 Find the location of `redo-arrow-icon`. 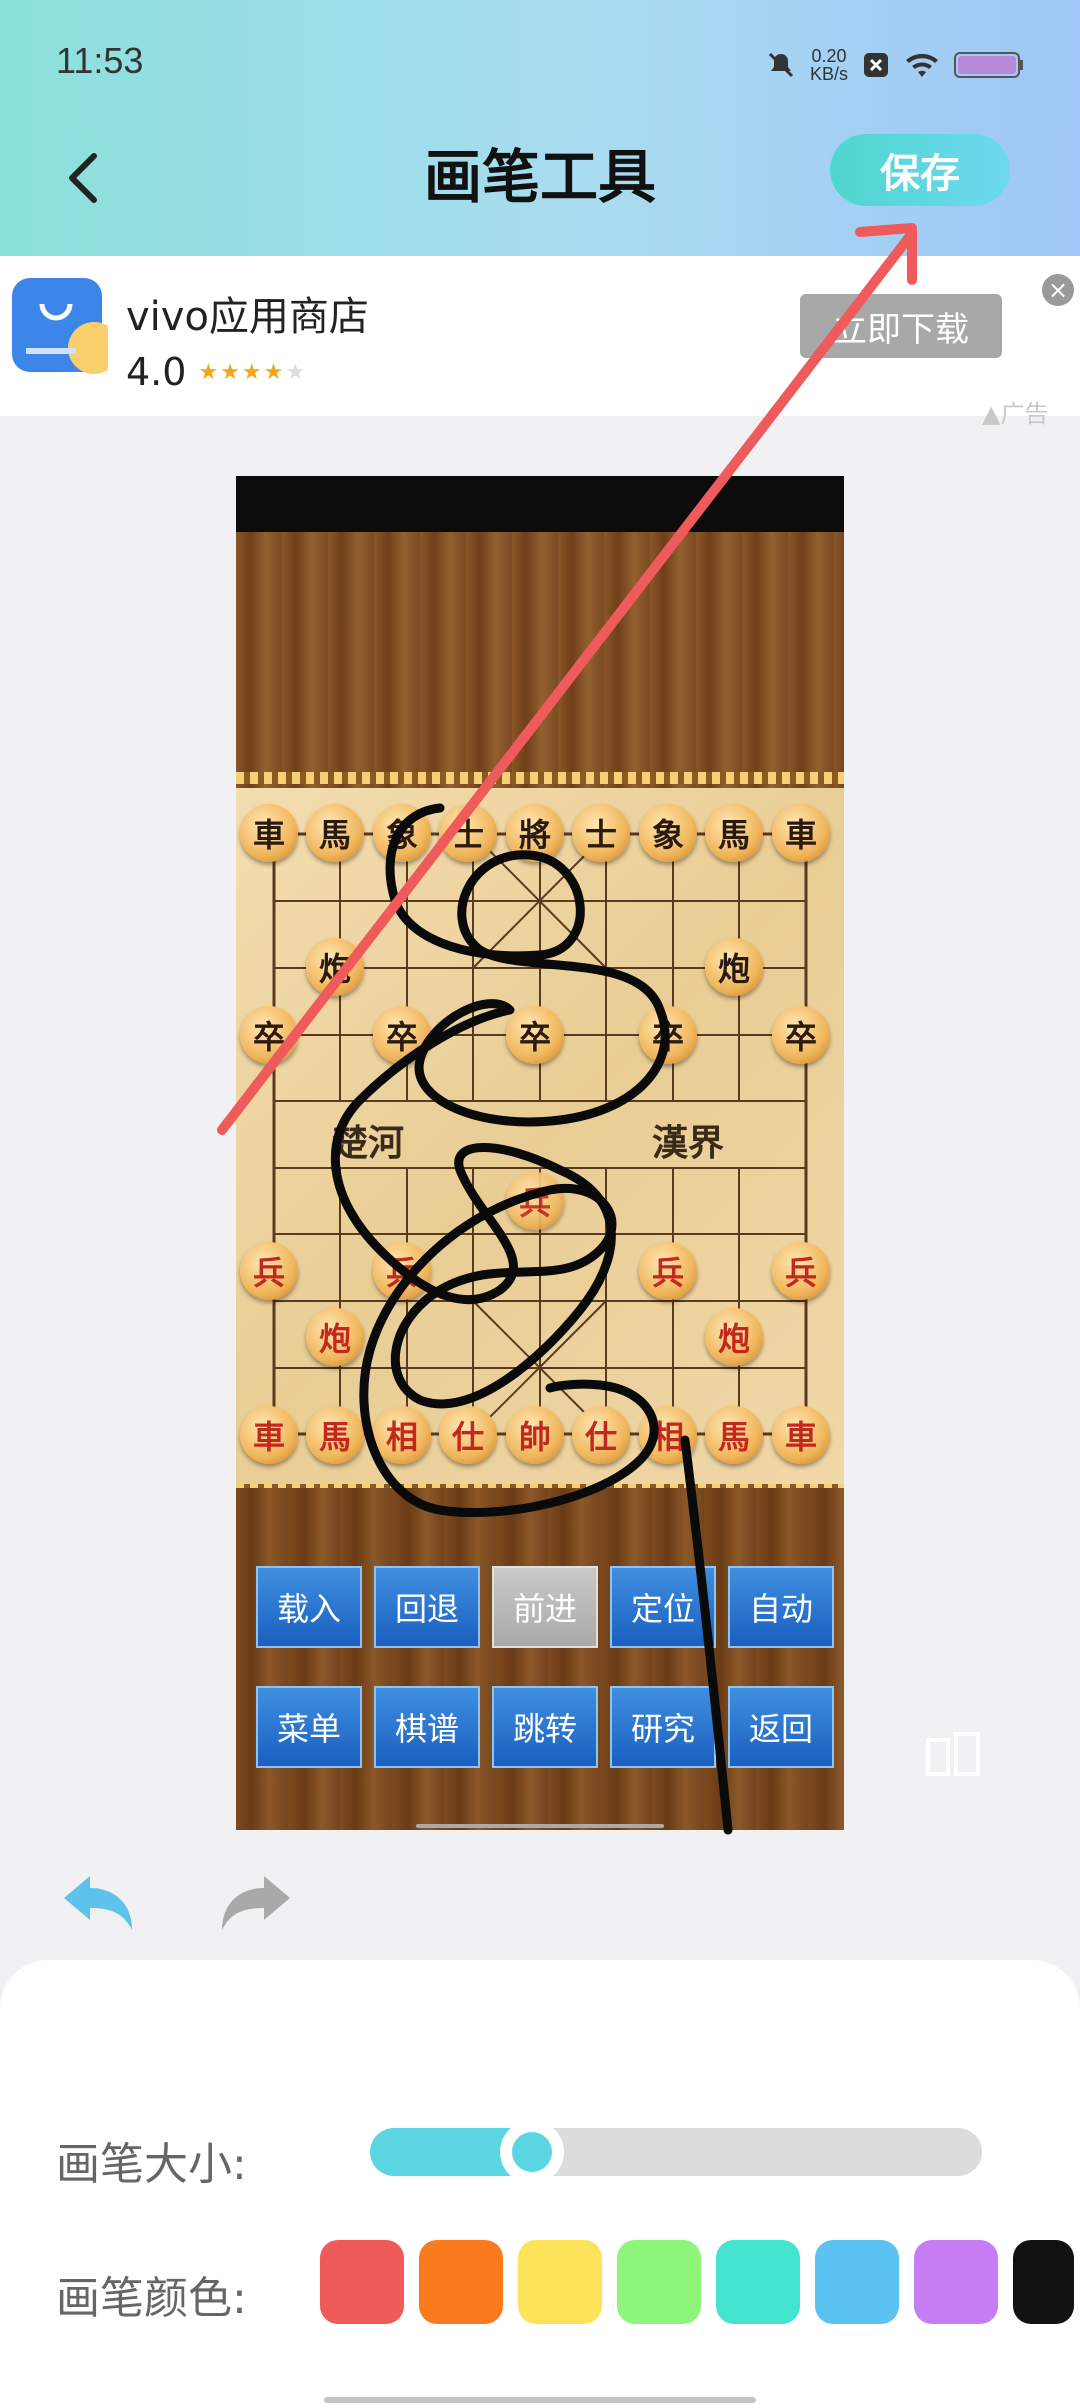

redo-arrow-icon is located at coordinates (255, 1902).